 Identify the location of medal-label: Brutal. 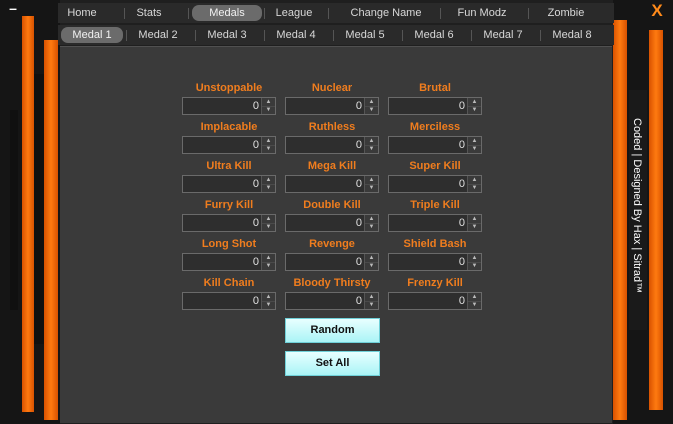
(435, 88).